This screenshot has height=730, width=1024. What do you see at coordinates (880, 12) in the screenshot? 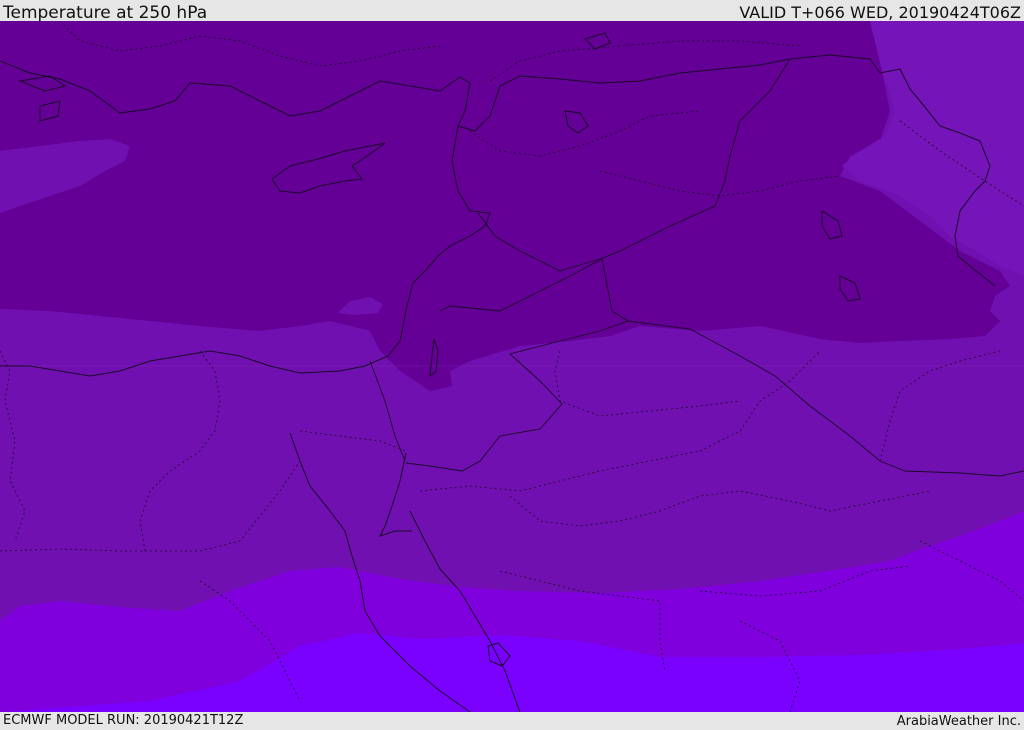
I see `valid-time: VALID T+066 WED, 20190424T06Z` at bounding box center [880, 12].